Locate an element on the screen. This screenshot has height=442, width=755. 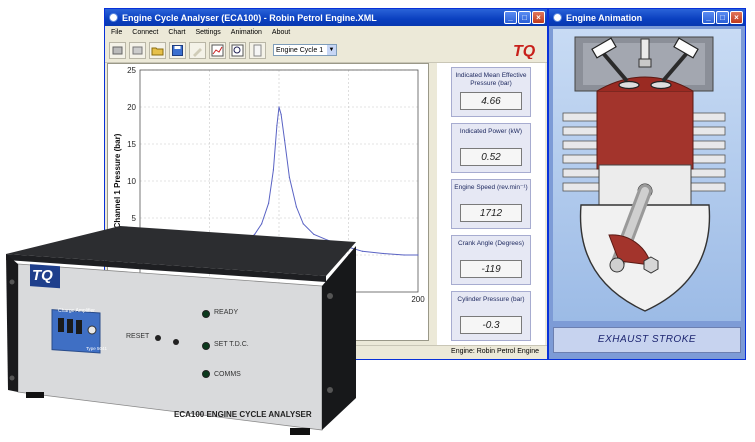
menu-chart: Chart is located at coordinates (176, 32).